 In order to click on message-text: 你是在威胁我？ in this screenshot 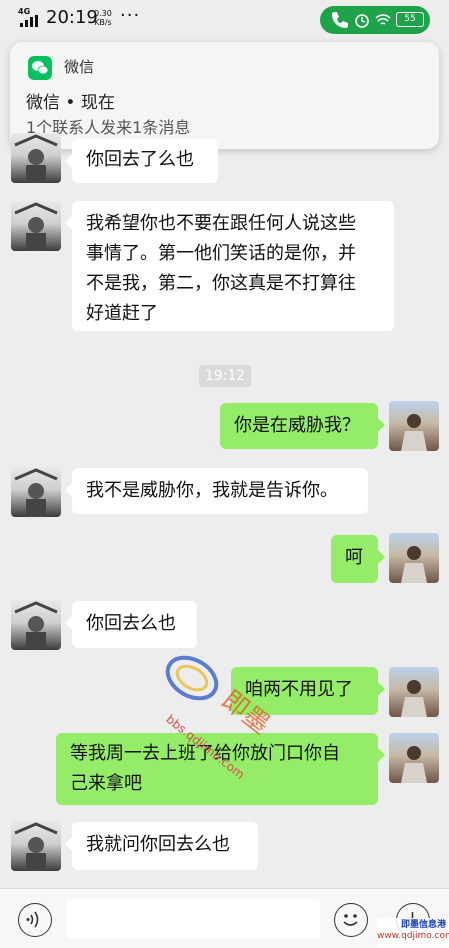, I will do `click(297, 425)`.